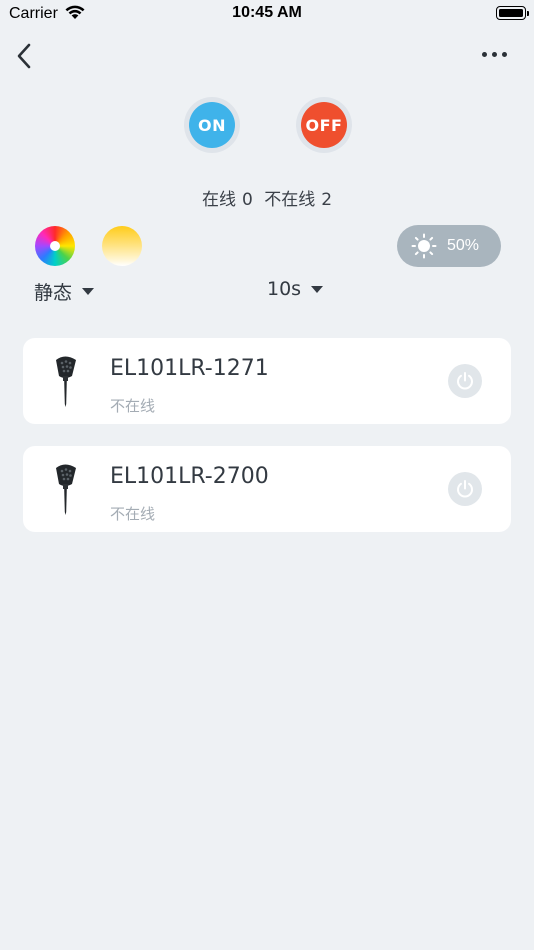 The width and height of the screenshot is (534, 950). I want to click on more-button, so click(494, 54).